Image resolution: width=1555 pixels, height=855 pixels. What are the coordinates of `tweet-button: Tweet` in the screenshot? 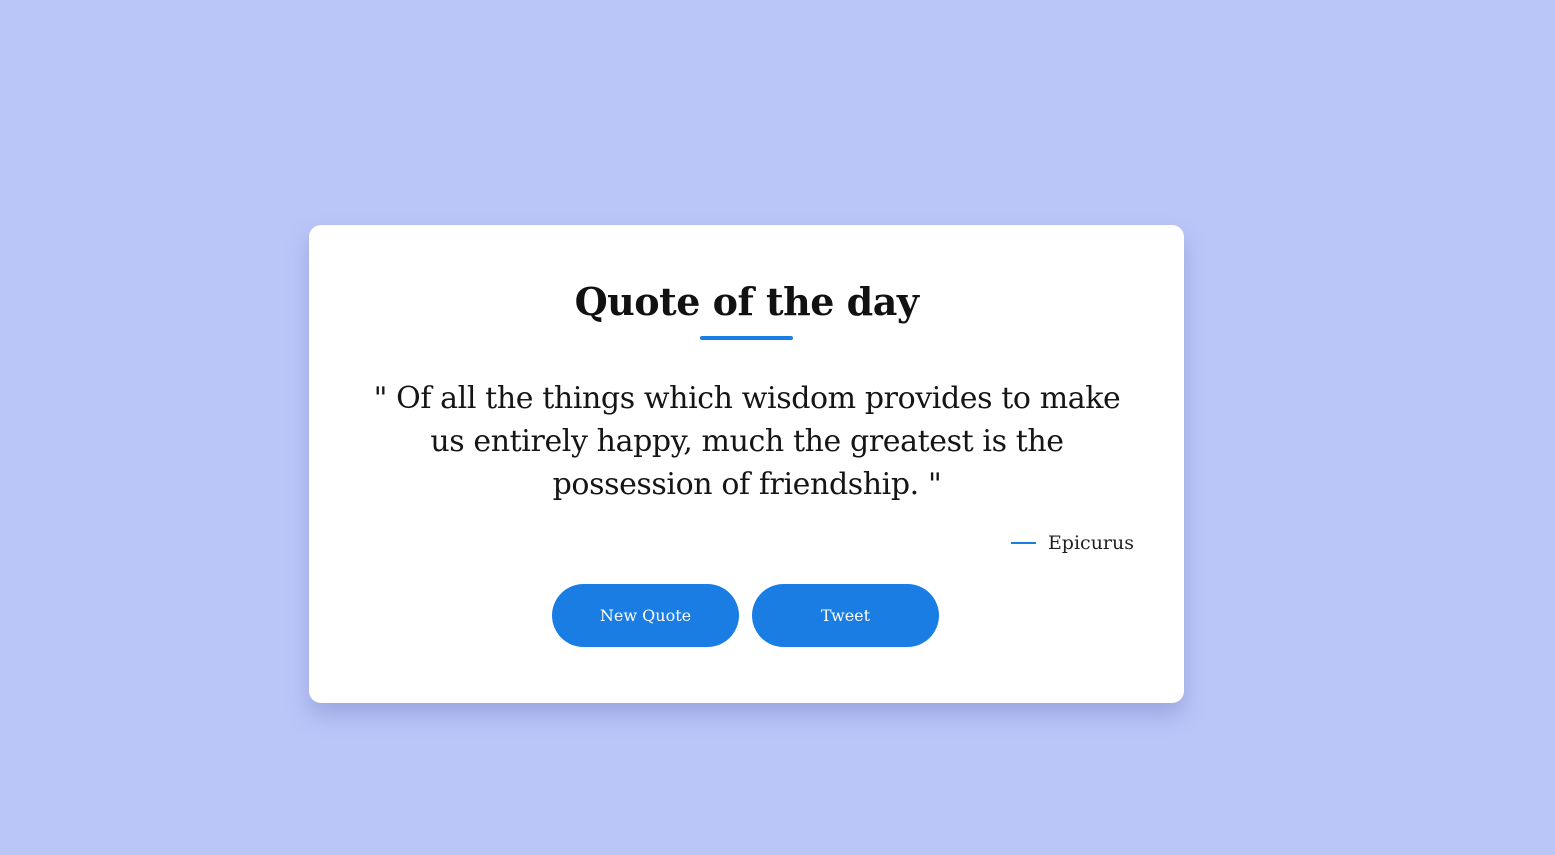 It's located at (845, 615).